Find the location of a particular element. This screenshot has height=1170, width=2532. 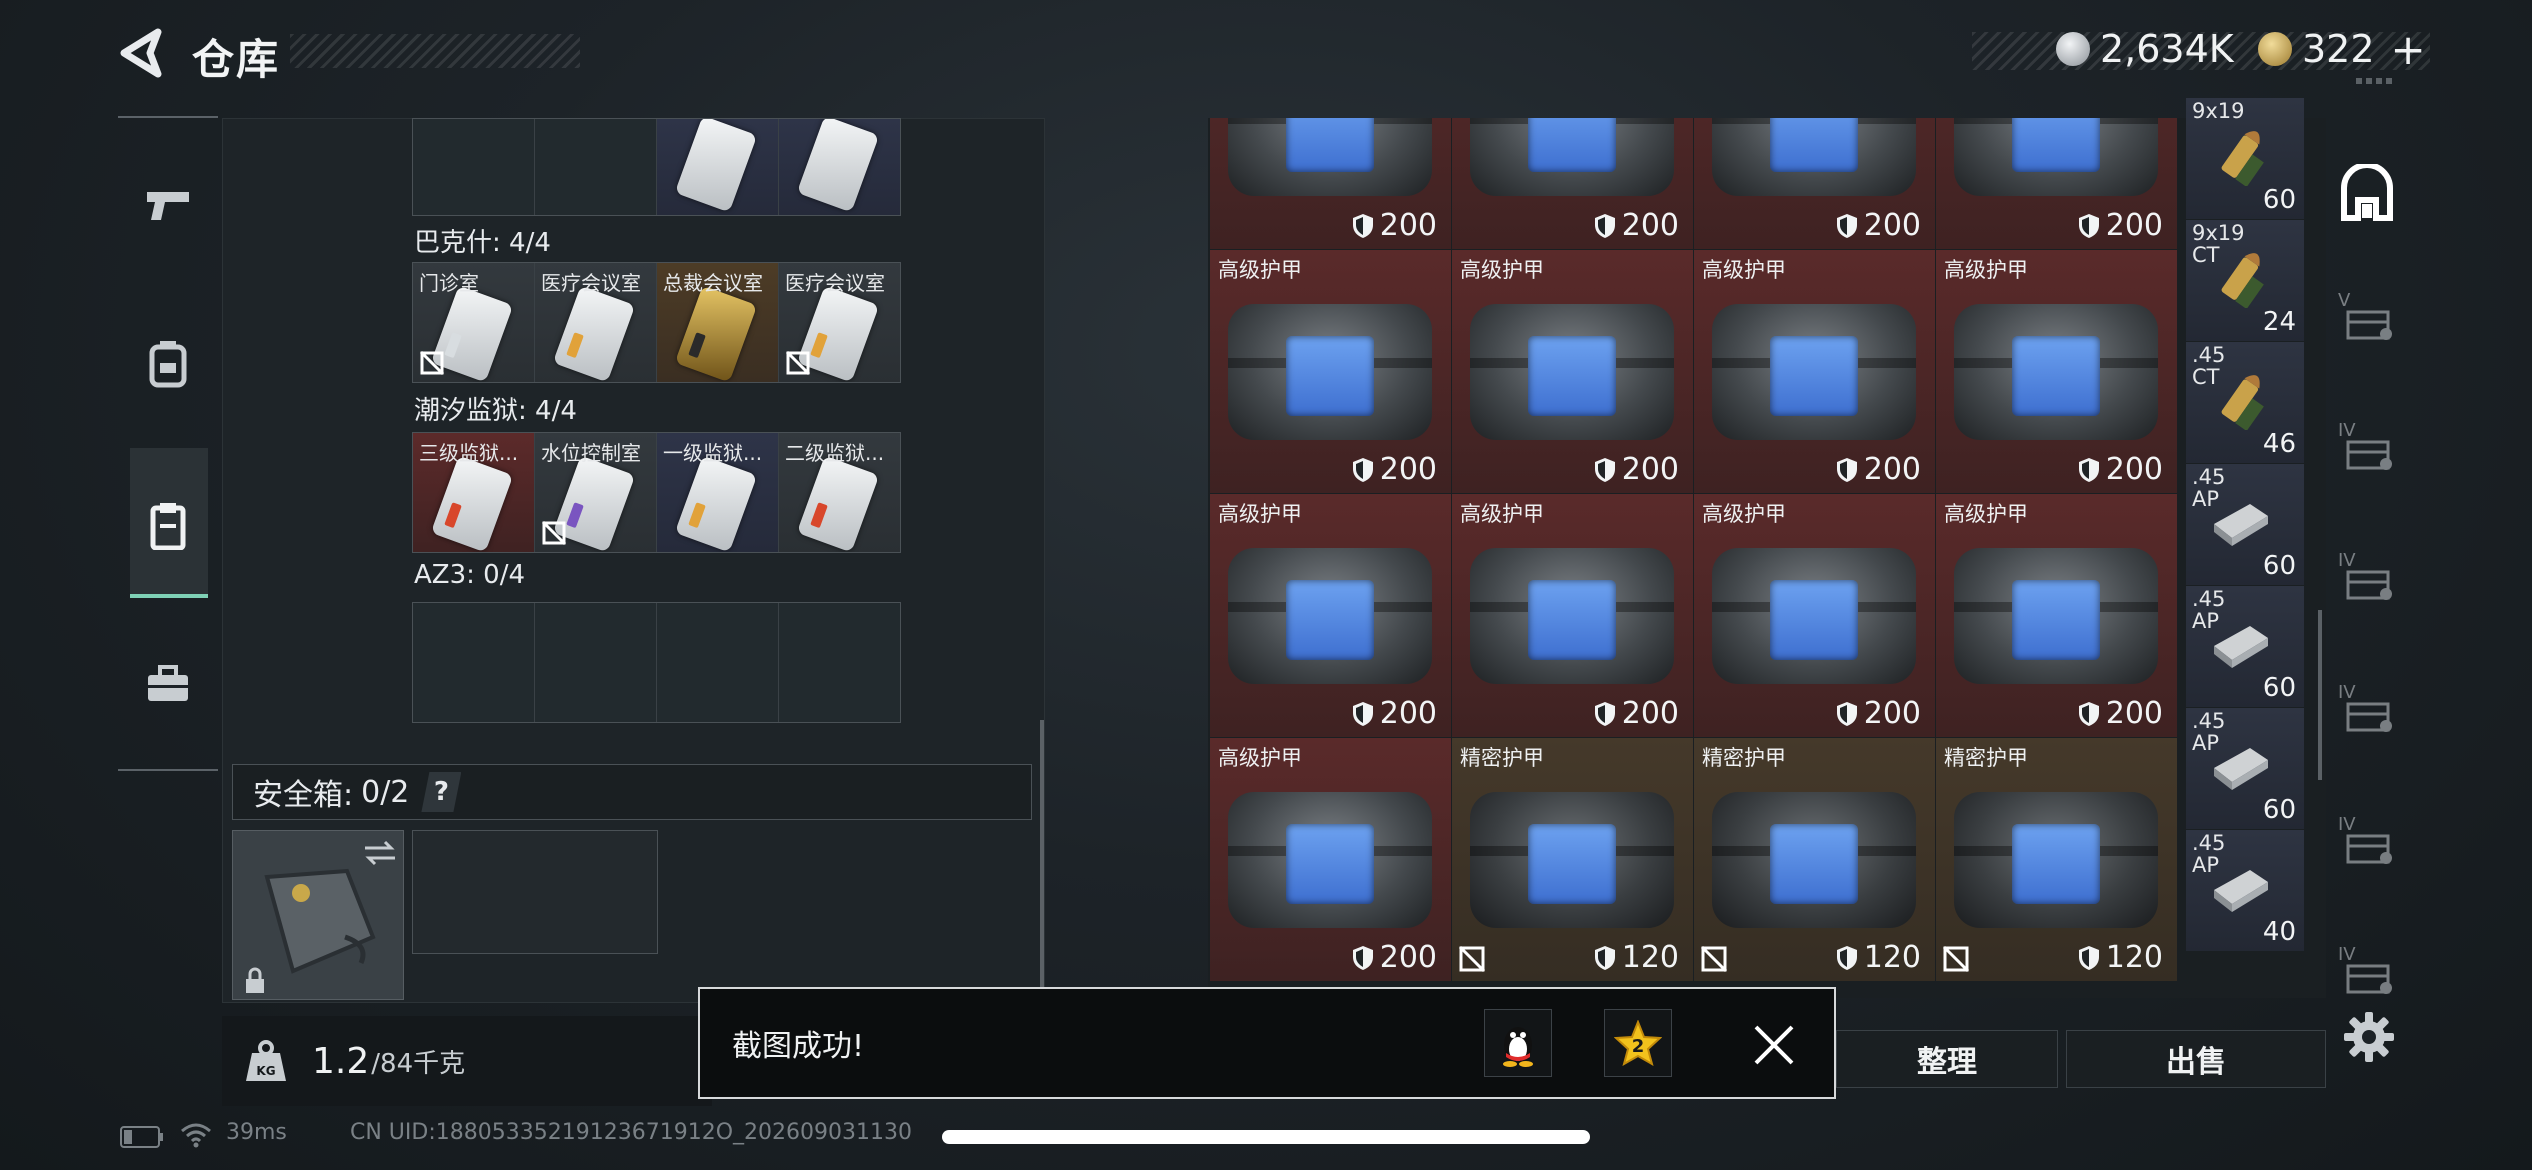

ammo-item: .45 AP 40 is located at coordinates (2245, 890).